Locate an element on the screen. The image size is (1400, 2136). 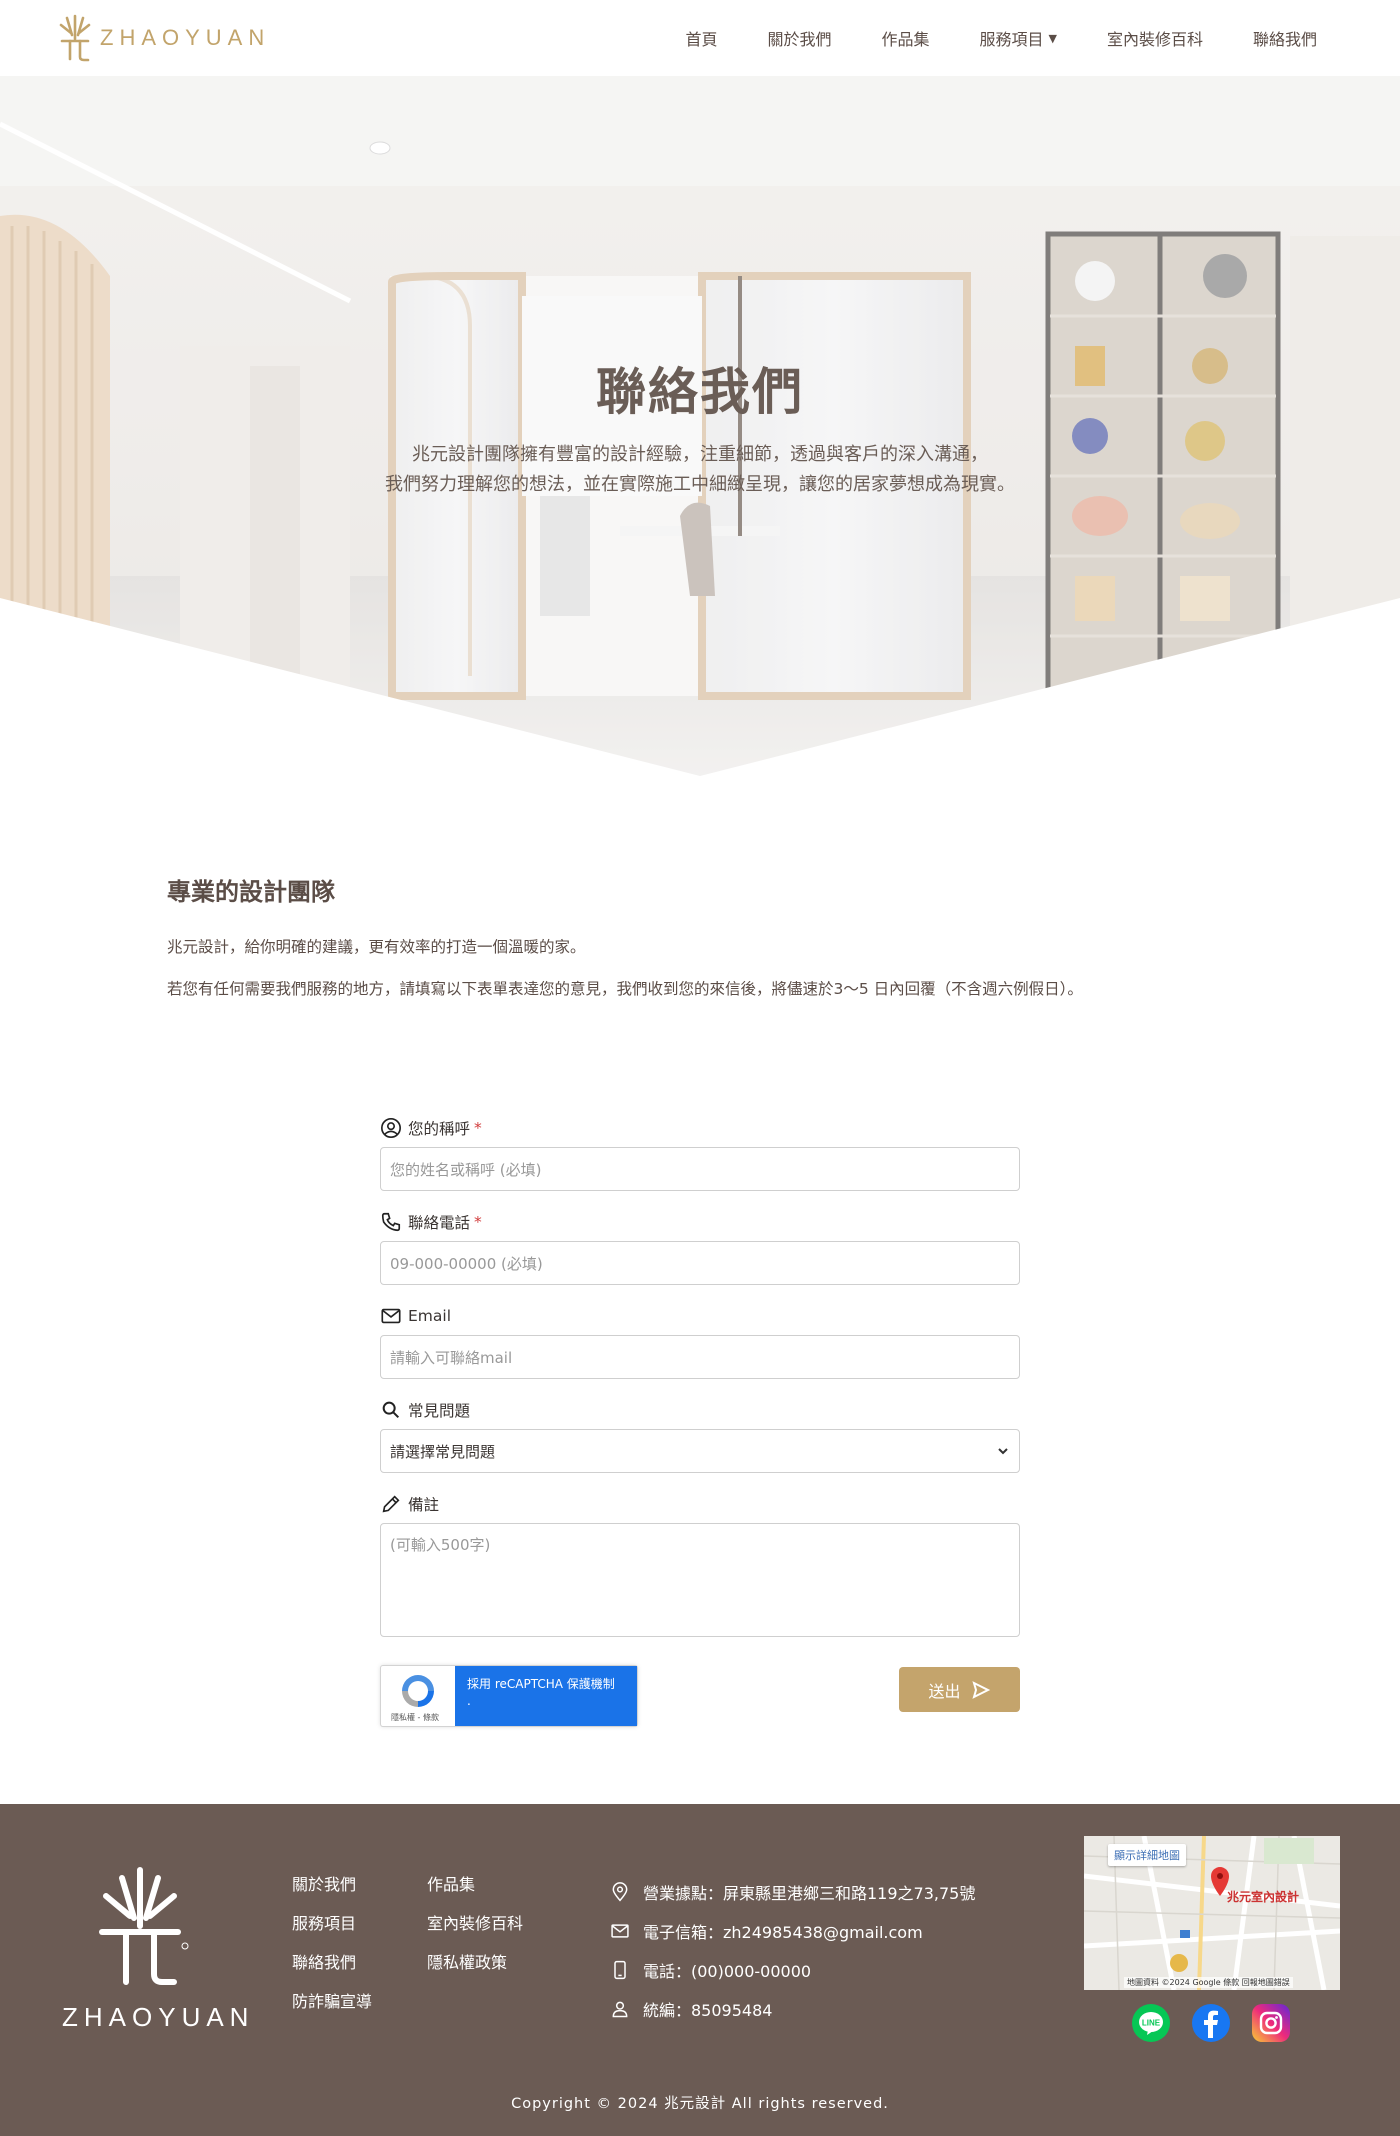
user-circle-icon is located at coordinates (391, 1128).